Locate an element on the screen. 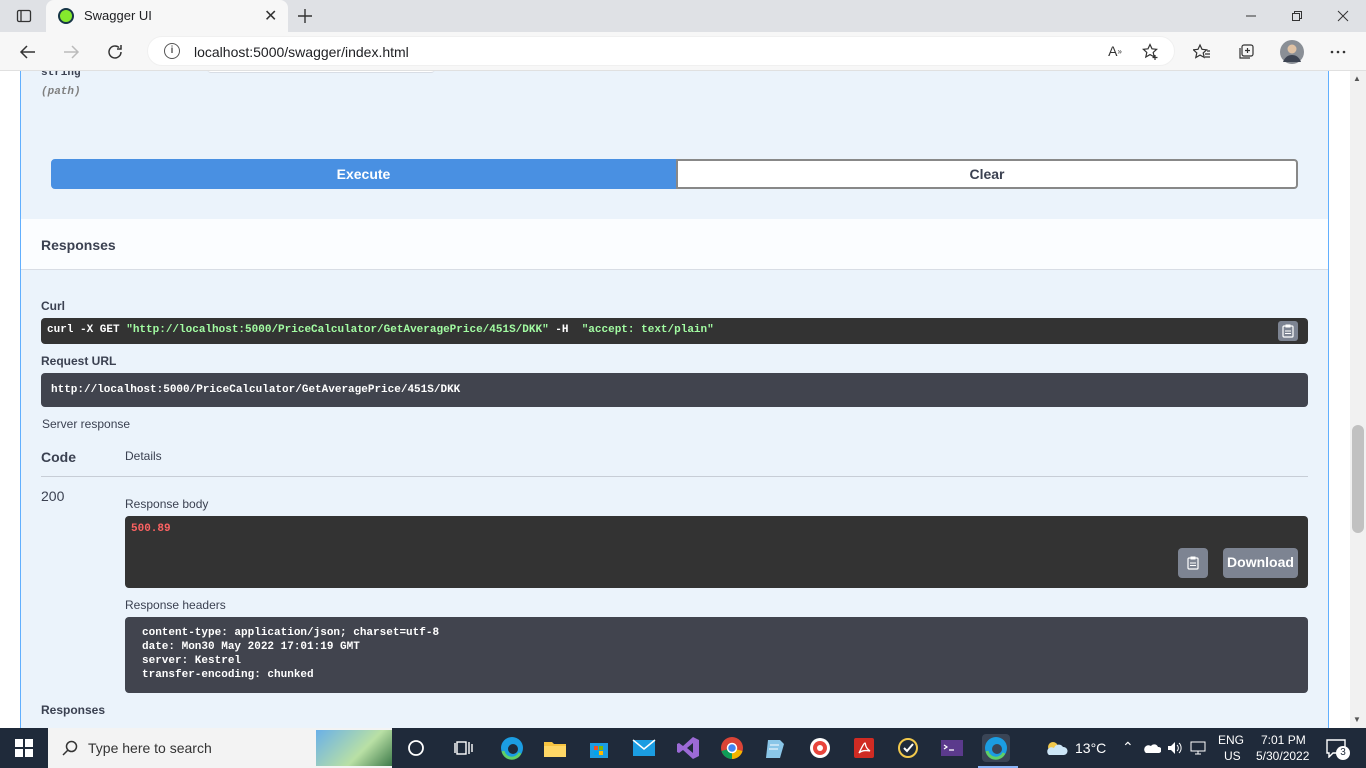 Image resolution: width=1366 pixels, height=768 pixels. clock-date: 5/30/2022 is located at coordinates (1282, 756).